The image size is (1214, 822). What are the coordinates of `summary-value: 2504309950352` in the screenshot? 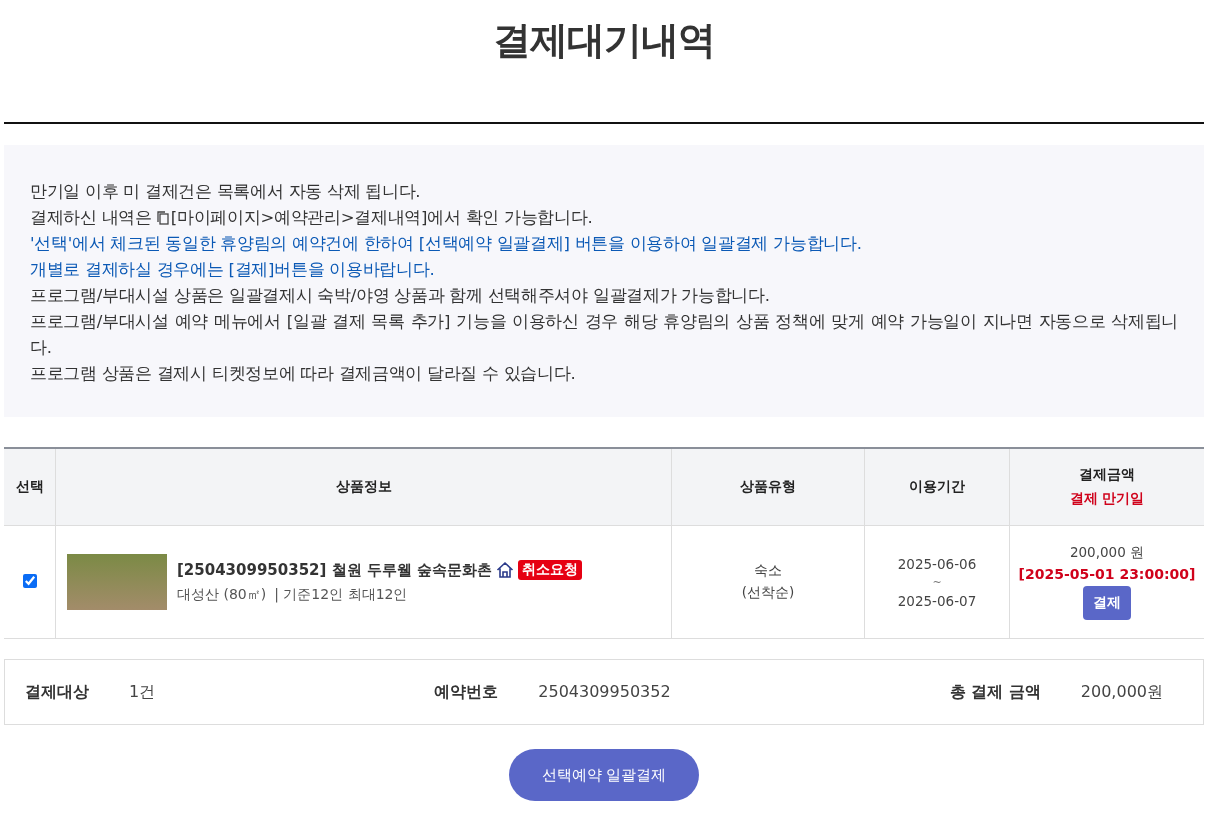 It's located at (604, 692).